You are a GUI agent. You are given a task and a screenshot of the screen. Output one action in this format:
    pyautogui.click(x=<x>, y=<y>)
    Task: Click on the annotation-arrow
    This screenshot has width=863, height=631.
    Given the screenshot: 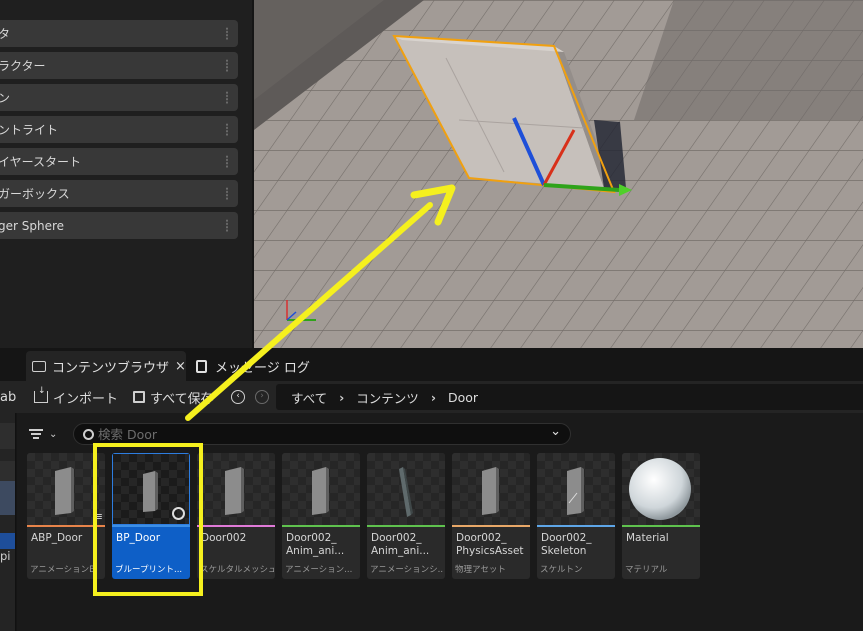 What is the action you would take?
    pyautogui.click(x=320, y=302)
    